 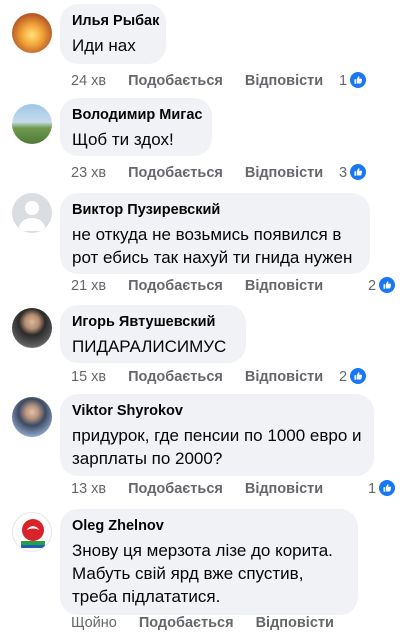 I want to click on comment-bubble: Володимир Мигас Щоб ти здох!, so click(x=136, y=127).